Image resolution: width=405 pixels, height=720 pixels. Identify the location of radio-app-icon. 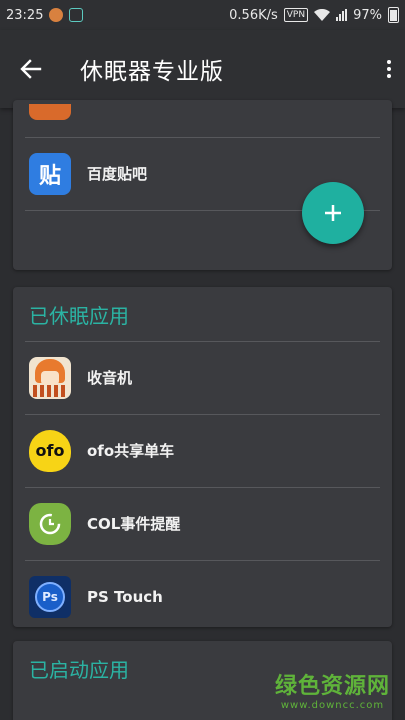
(50, 377).